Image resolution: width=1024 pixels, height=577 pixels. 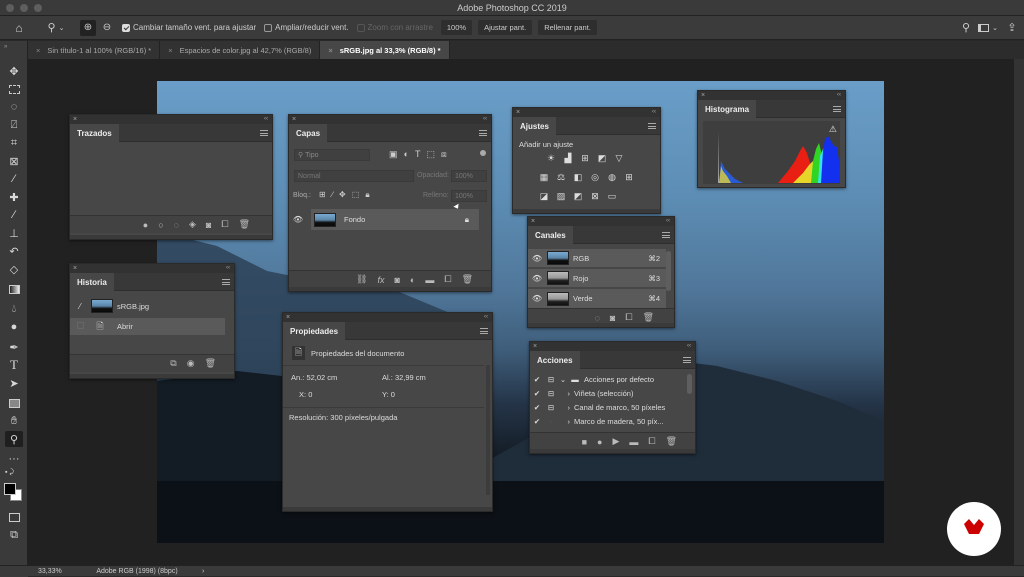 What do you see at coordinates (628, 317) in the screenshot?
I see `new-channel-icon: ⧠` at bounding box center [628, 317].